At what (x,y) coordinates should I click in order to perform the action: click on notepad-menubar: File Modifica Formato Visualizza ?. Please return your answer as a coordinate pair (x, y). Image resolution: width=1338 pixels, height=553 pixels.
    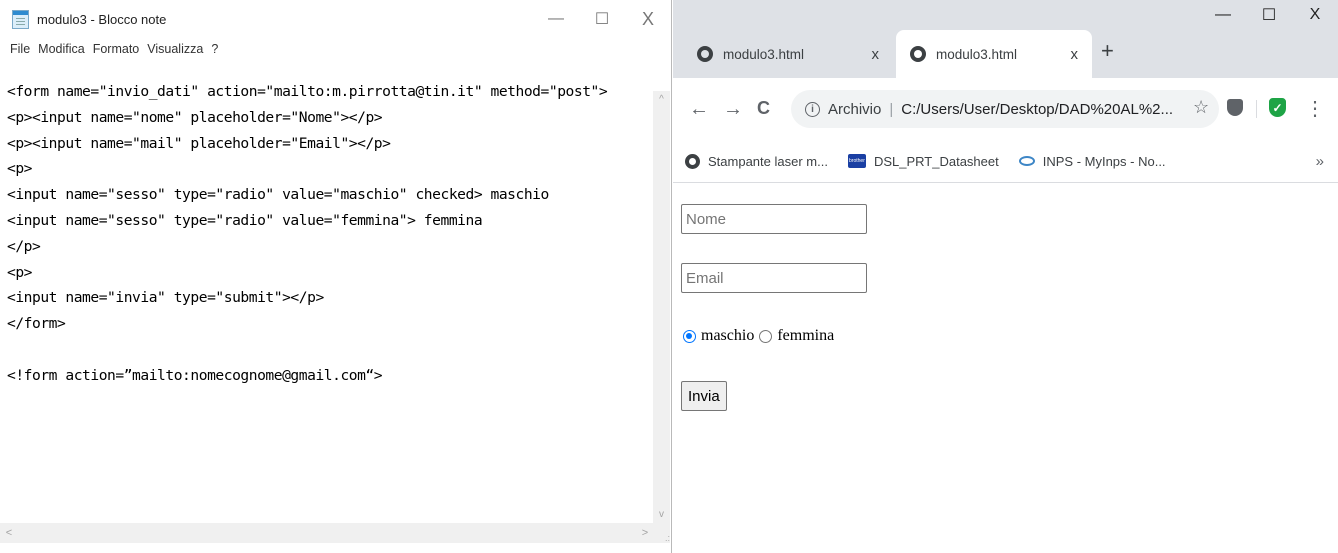
    Looking at the image, I should click on (335, 49).